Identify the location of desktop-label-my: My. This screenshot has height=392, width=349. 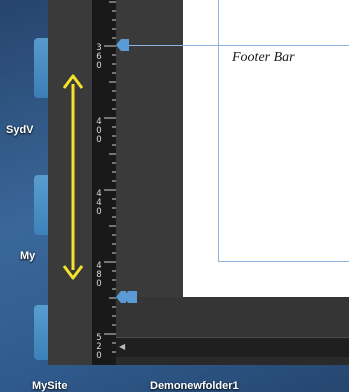
(27, 256).